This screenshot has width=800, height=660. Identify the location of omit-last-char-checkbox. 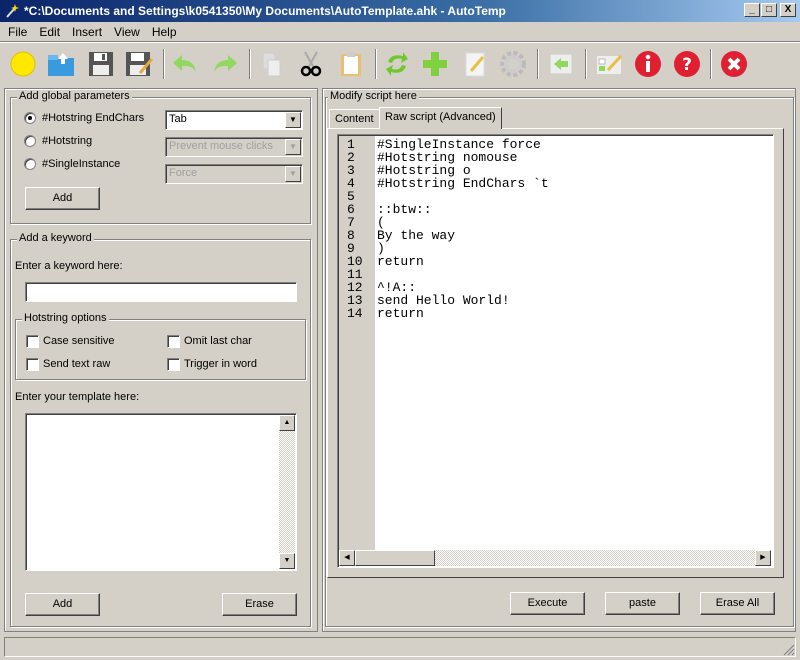
(173, 341).